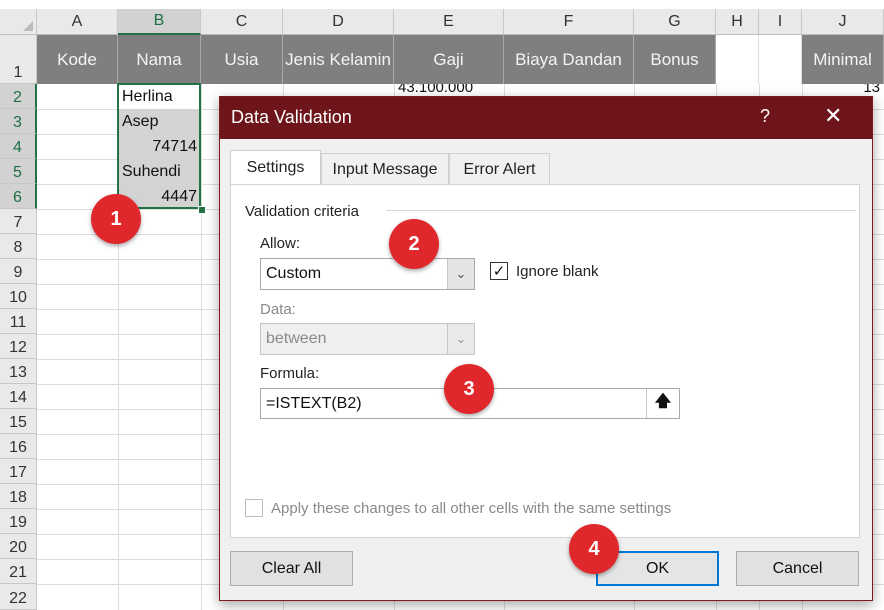 Image resolution: width=884 pixels, height=610 pixels. I want to click on gridline, so click(201, 347).